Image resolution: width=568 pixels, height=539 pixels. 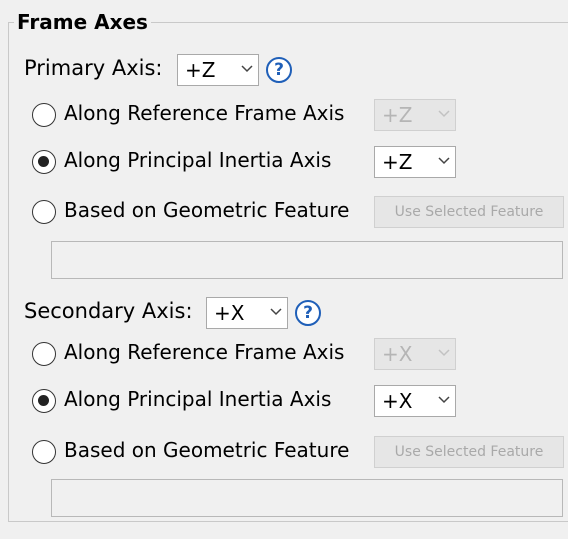 I want to click on secondary-reference-frame-label: Along Reference Frame Axis, so click(x=204, y=352).